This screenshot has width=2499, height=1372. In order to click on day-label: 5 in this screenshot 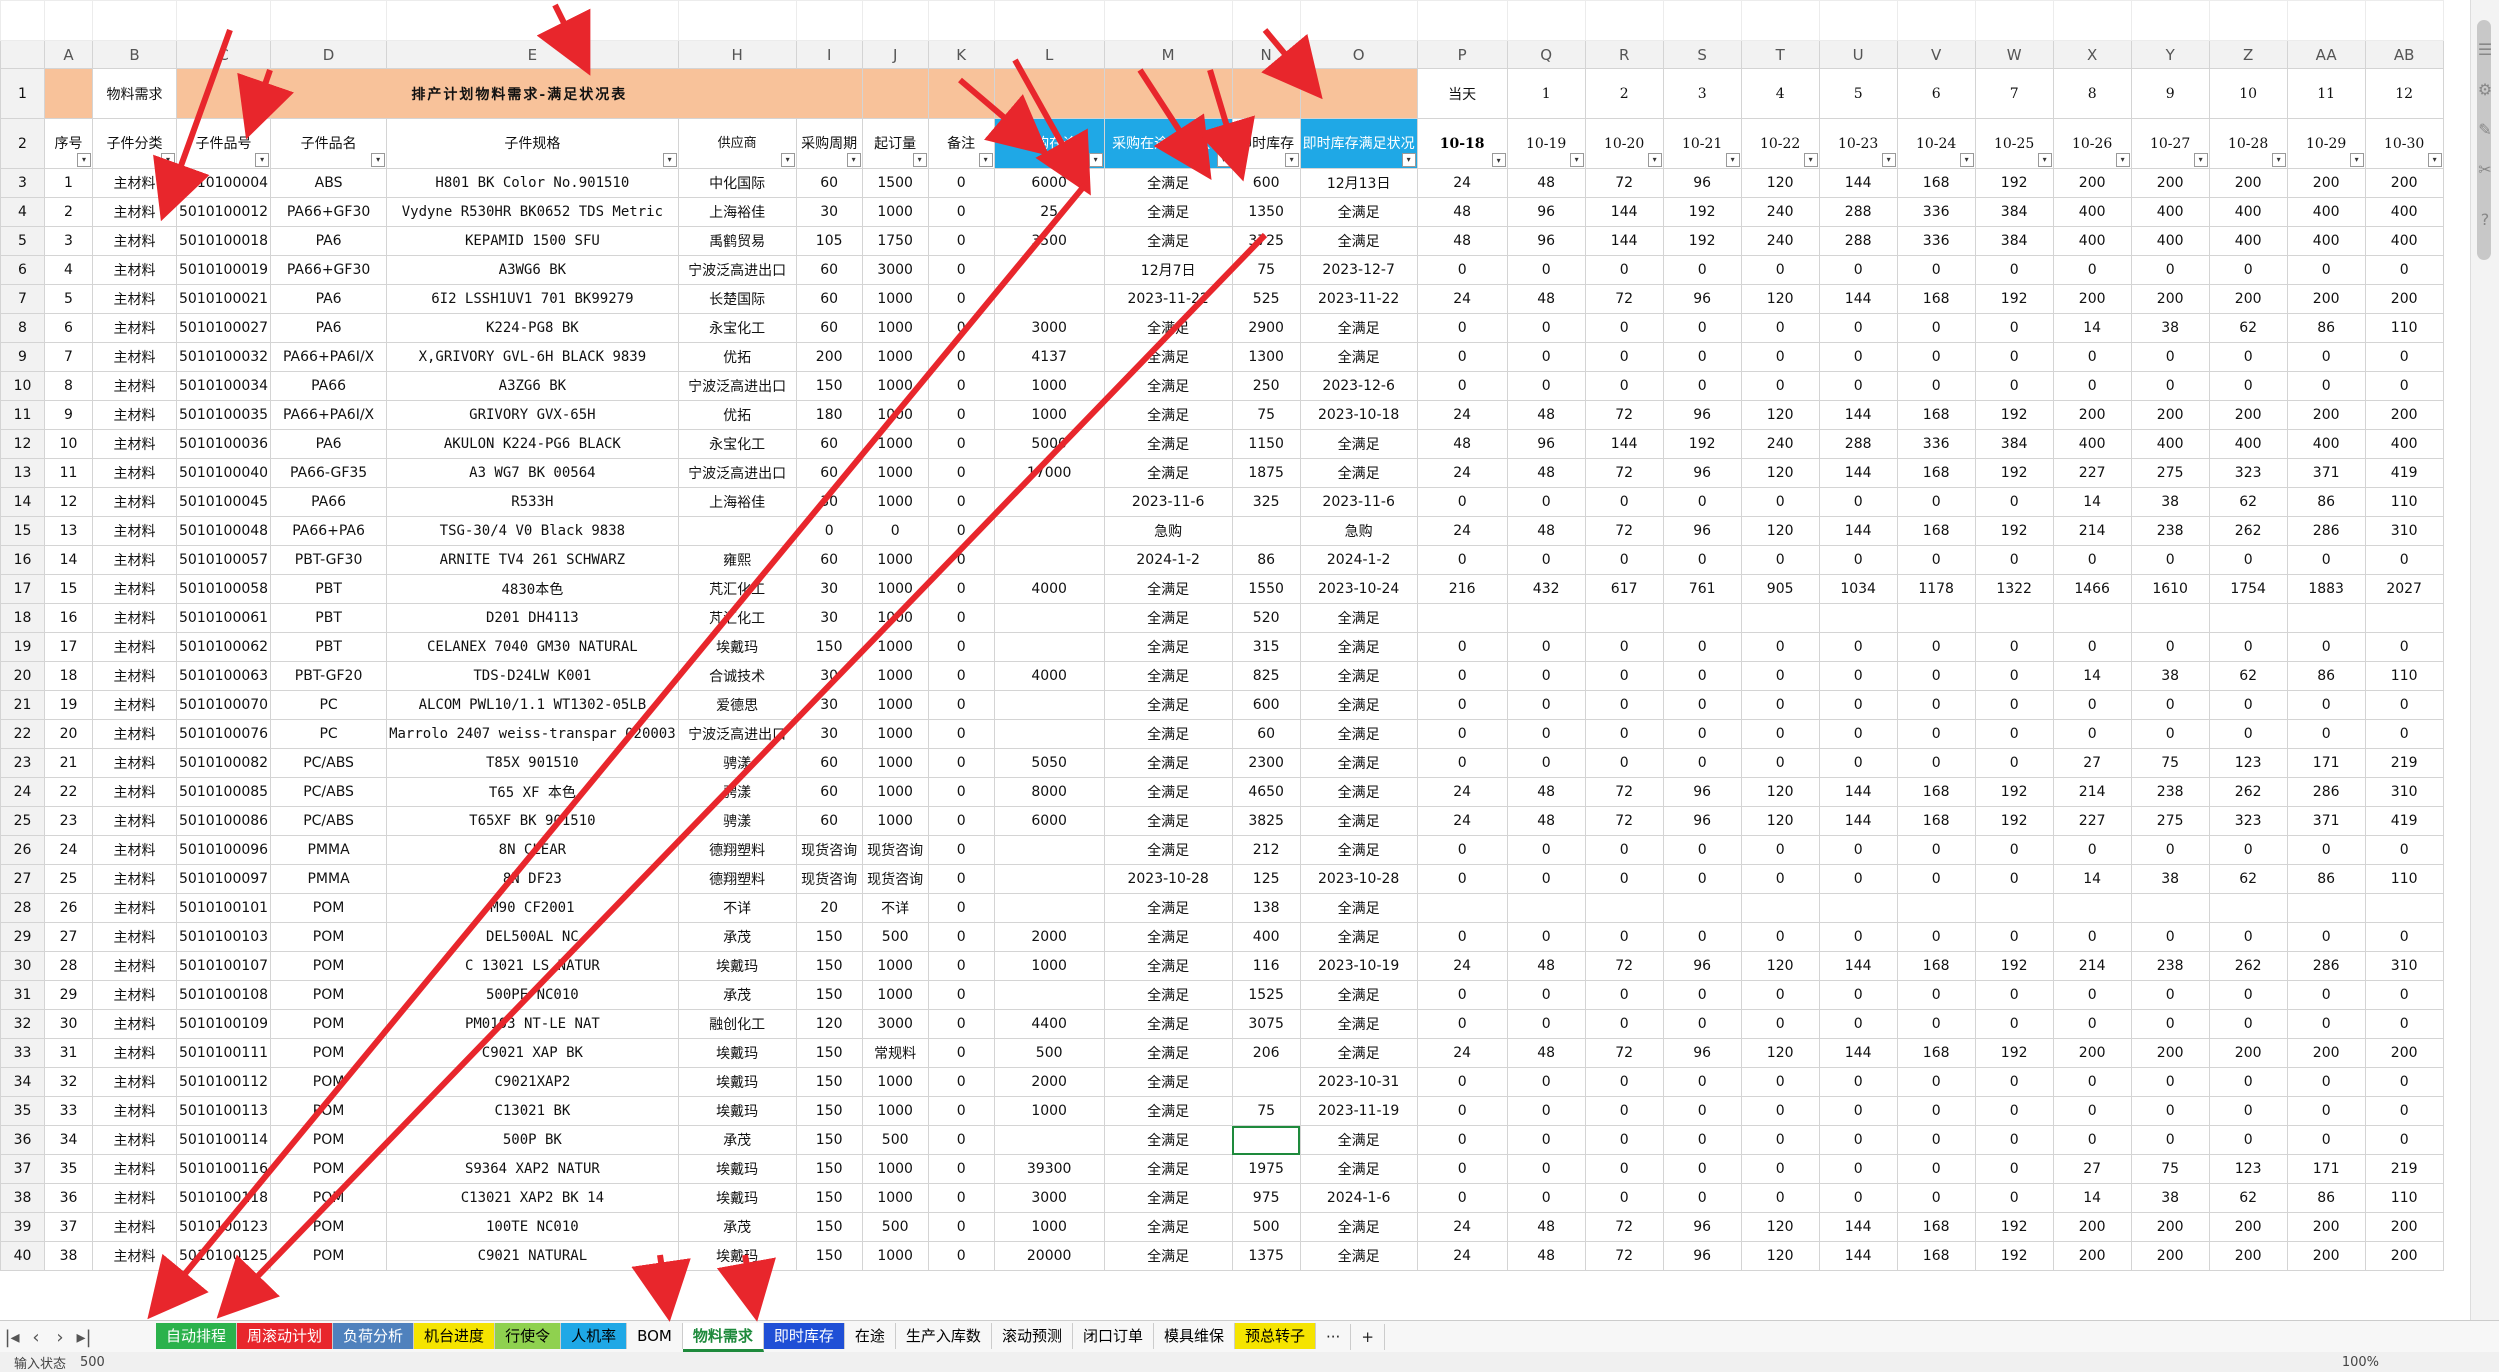, I will do `click(1858, 93)`.